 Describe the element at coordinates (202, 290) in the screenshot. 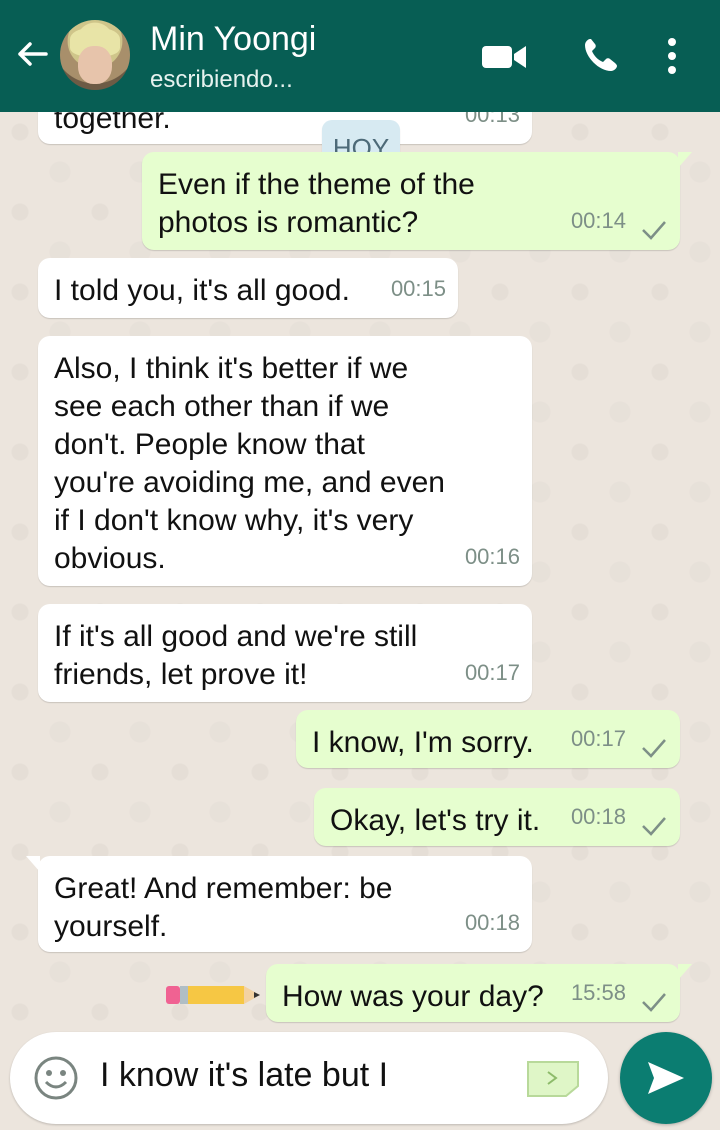

I see `message-text: I told you, it's all good.` at that location.